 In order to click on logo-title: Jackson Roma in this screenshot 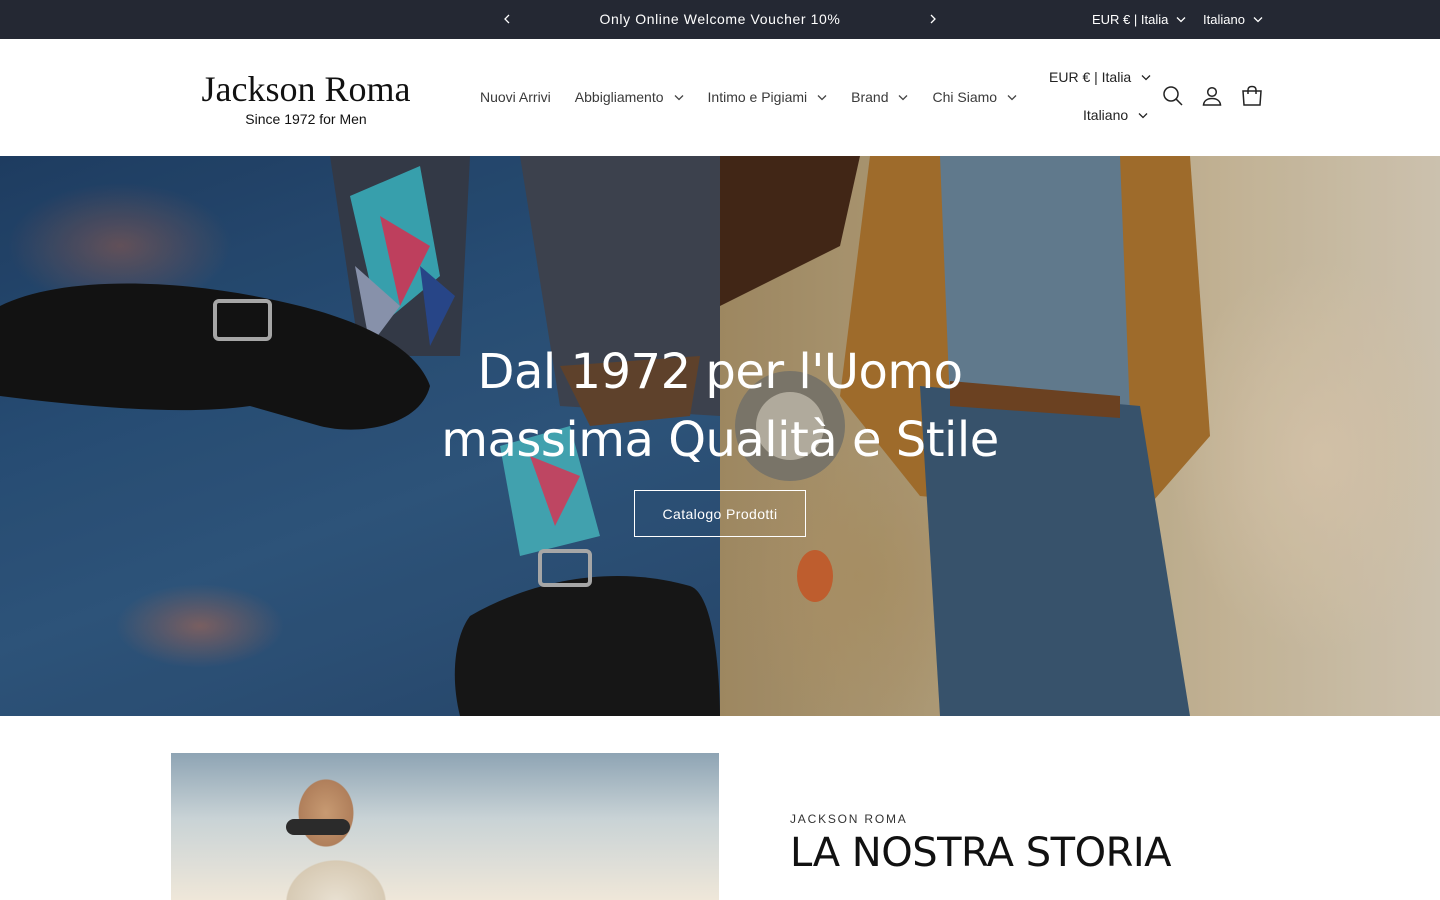, I will do `click(306, 89)`.